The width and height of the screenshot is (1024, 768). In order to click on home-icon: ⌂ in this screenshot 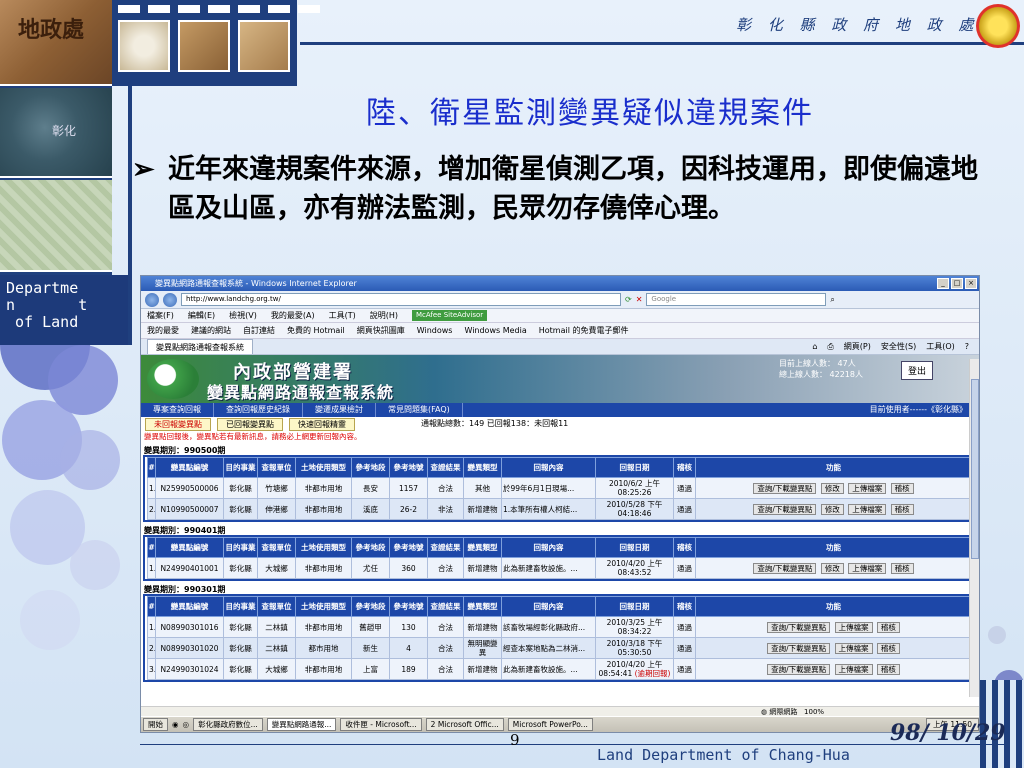, I will do `click(814, 346)`.